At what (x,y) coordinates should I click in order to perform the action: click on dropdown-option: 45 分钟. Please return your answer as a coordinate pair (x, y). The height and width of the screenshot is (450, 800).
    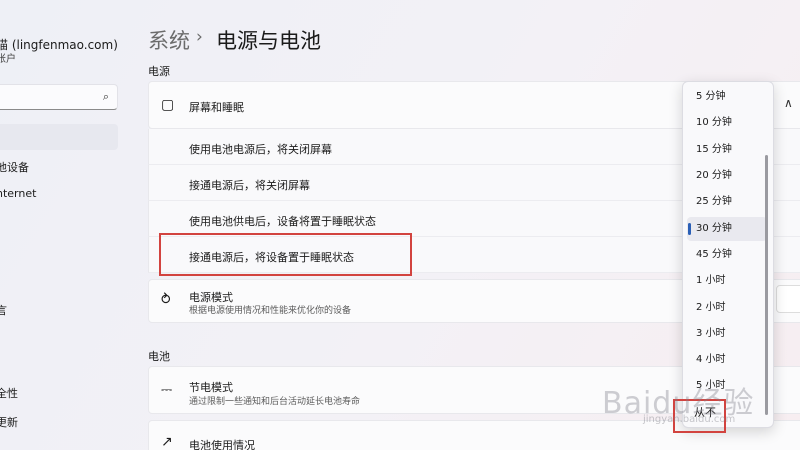
    Looking at the image, I should click on (727, 255).